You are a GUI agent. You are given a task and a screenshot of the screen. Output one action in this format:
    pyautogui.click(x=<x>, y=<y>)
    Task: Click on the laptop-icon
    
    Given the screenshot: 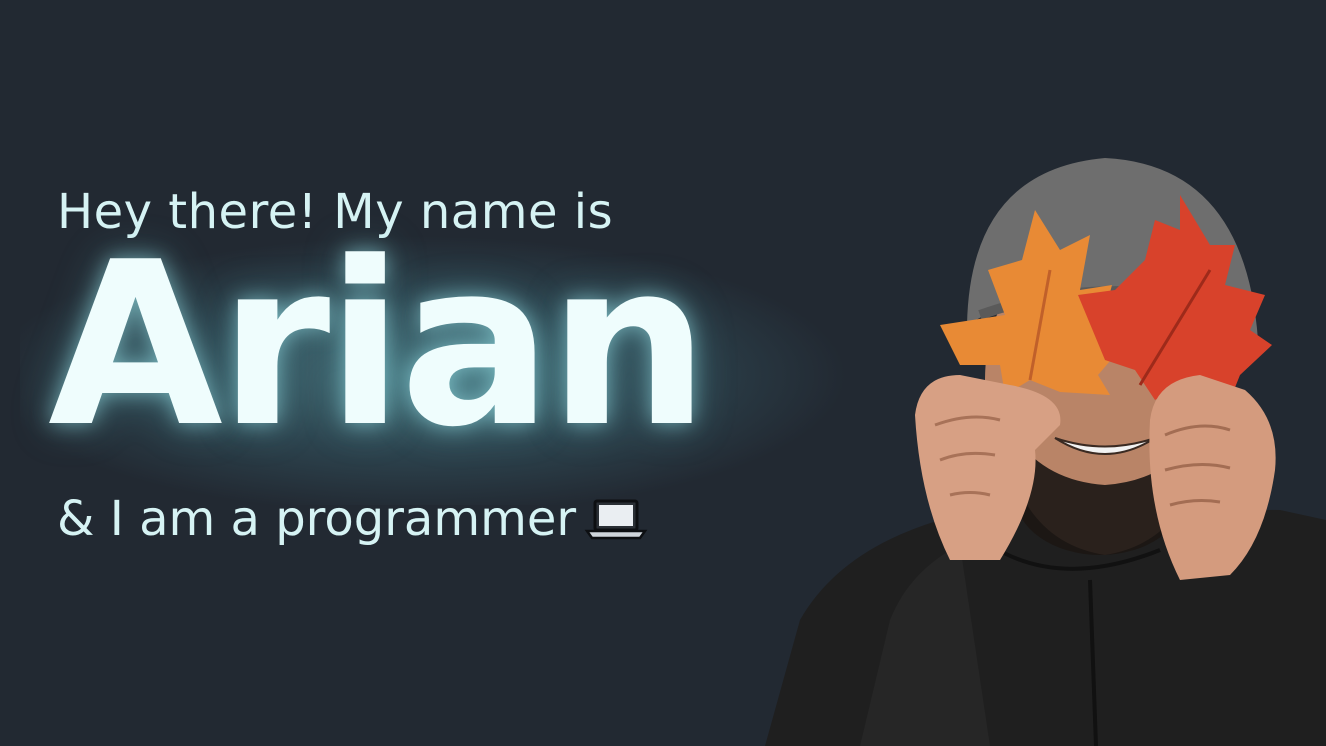 What is the action you would take?
    pyautogui.click(x=616, y=519)
    